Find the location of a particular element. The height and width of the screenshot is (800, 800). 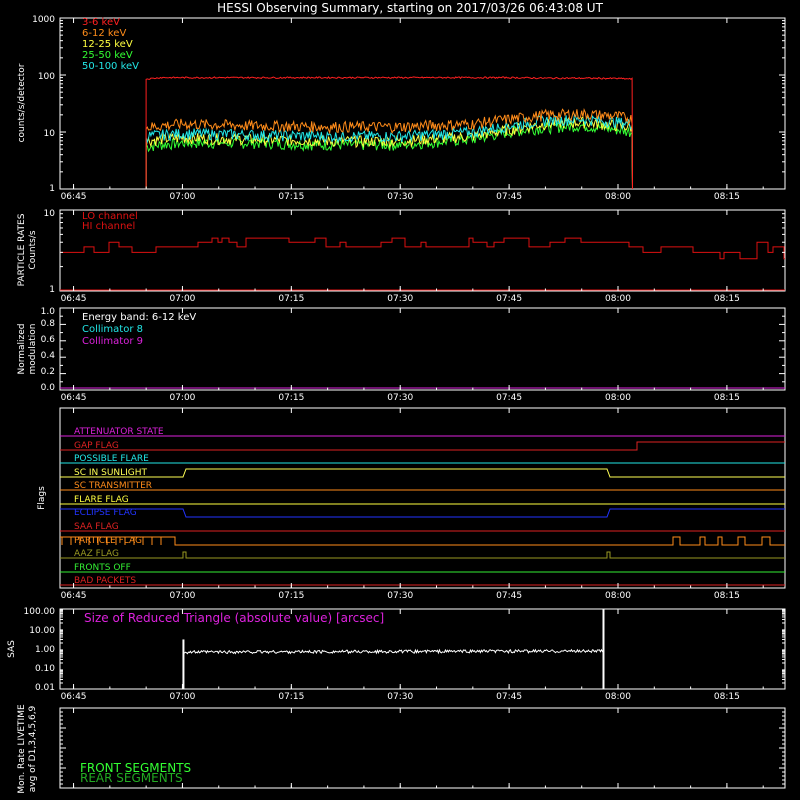

counts-ytick-10: 10 is located at coordinates (50, 134).